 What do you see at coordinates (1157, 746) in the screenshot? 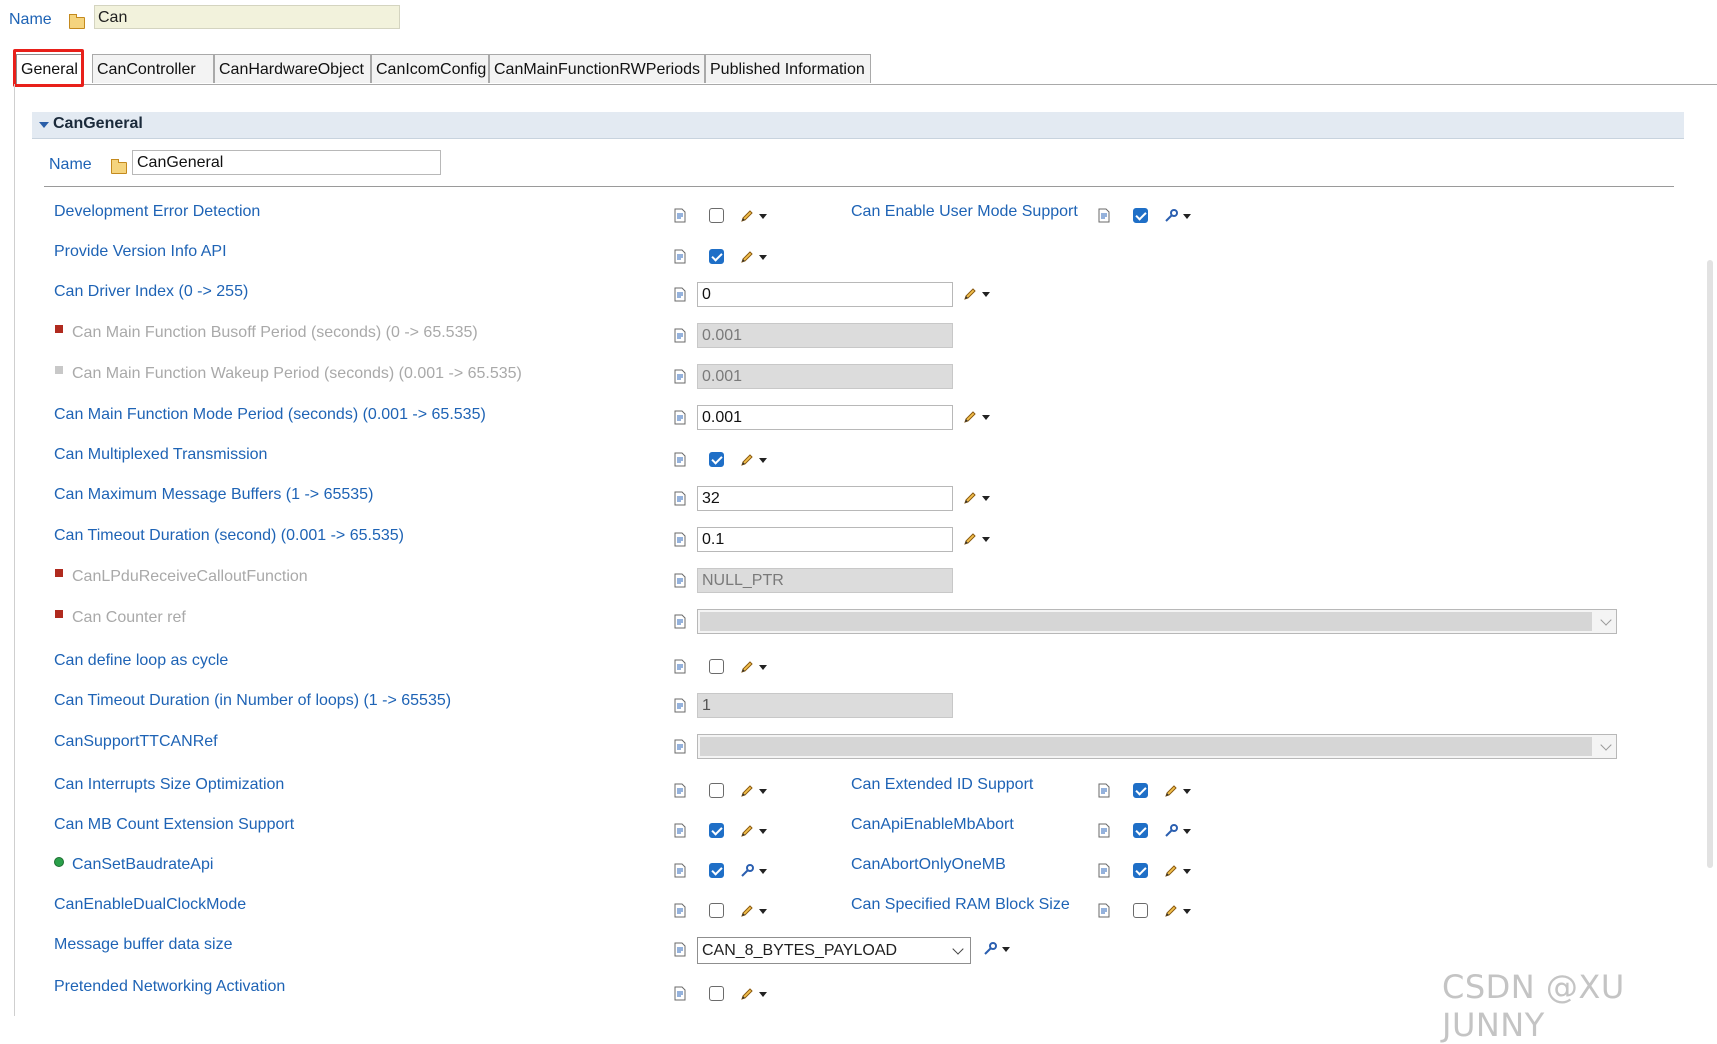
I see `ttcan-ref-combo` at bounding box center [1157, 746].